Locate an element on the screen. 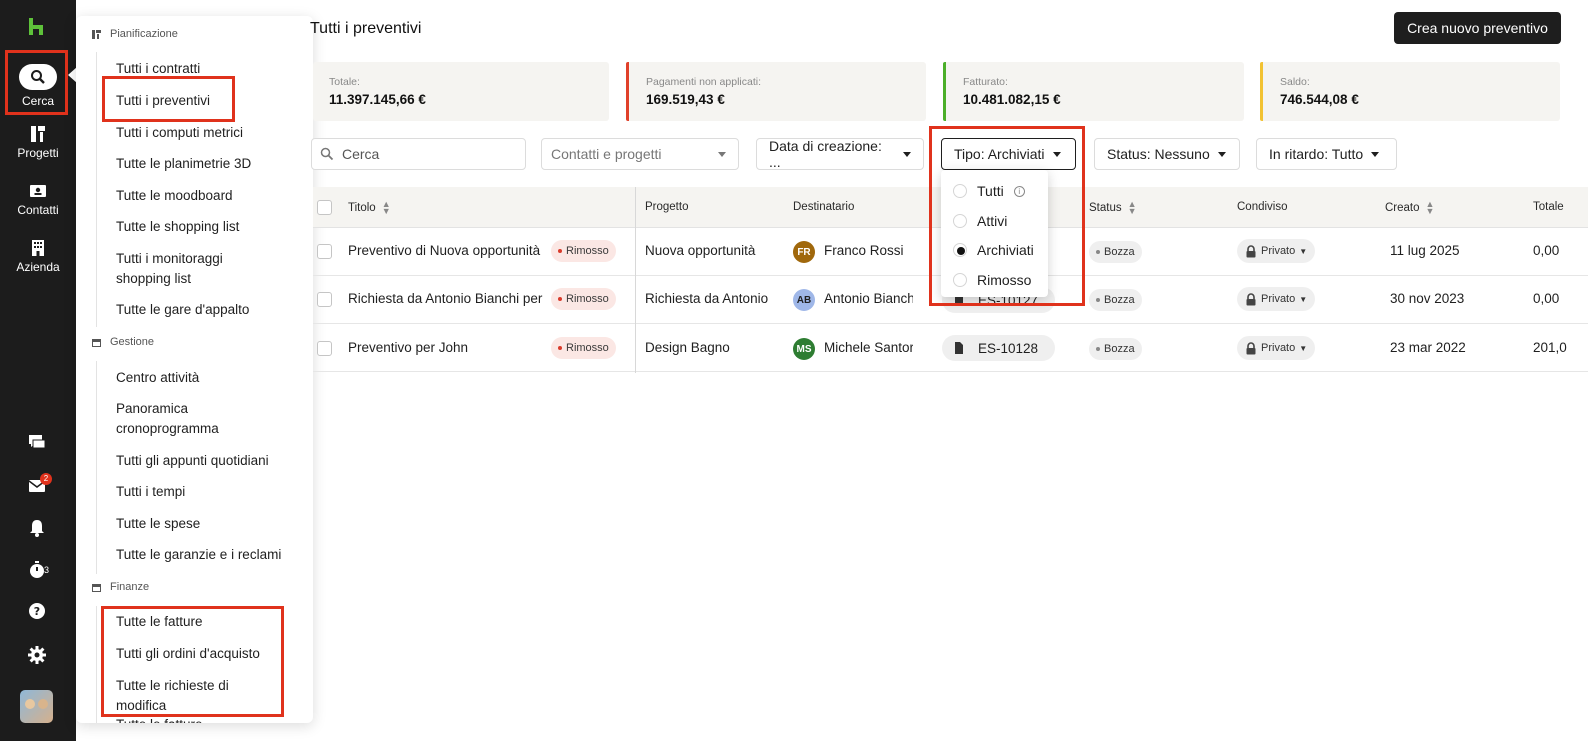 This screenshot has height=741, width=1588. rail-item-projects: Progetti is located at coordinates (38, 142).